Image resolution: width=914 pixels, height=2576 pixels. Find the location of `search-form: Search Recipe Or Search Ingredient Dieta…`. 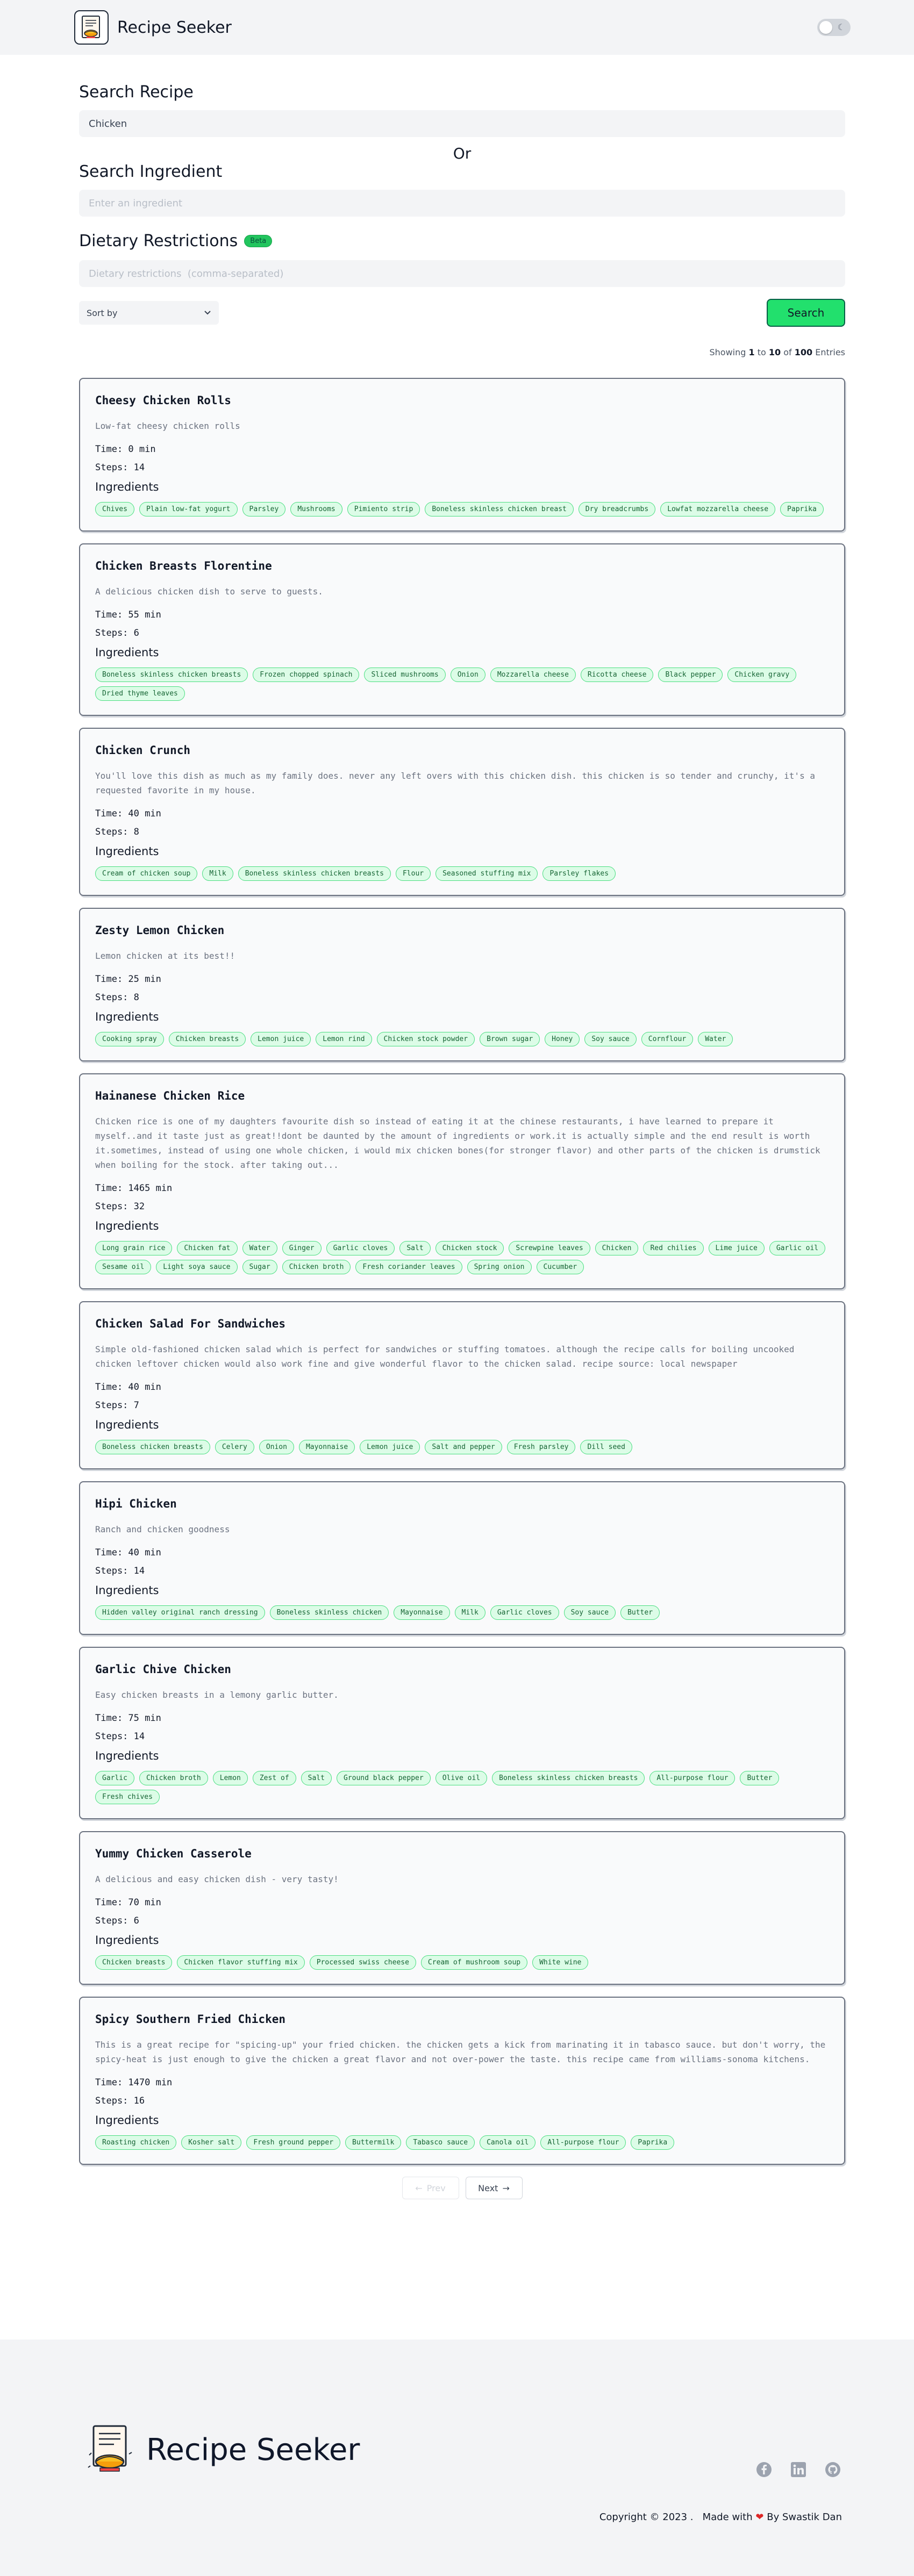

search-form: Search Recipe Or Search Ingredient Dieta… is located at coordinates (462, 191).